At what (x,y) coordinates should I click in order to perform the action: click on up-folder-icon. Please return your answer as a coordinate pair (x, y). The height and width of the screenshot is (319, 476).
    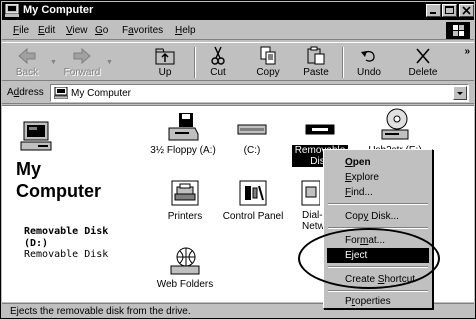
    Looking at the image, I should click on (165, 56).